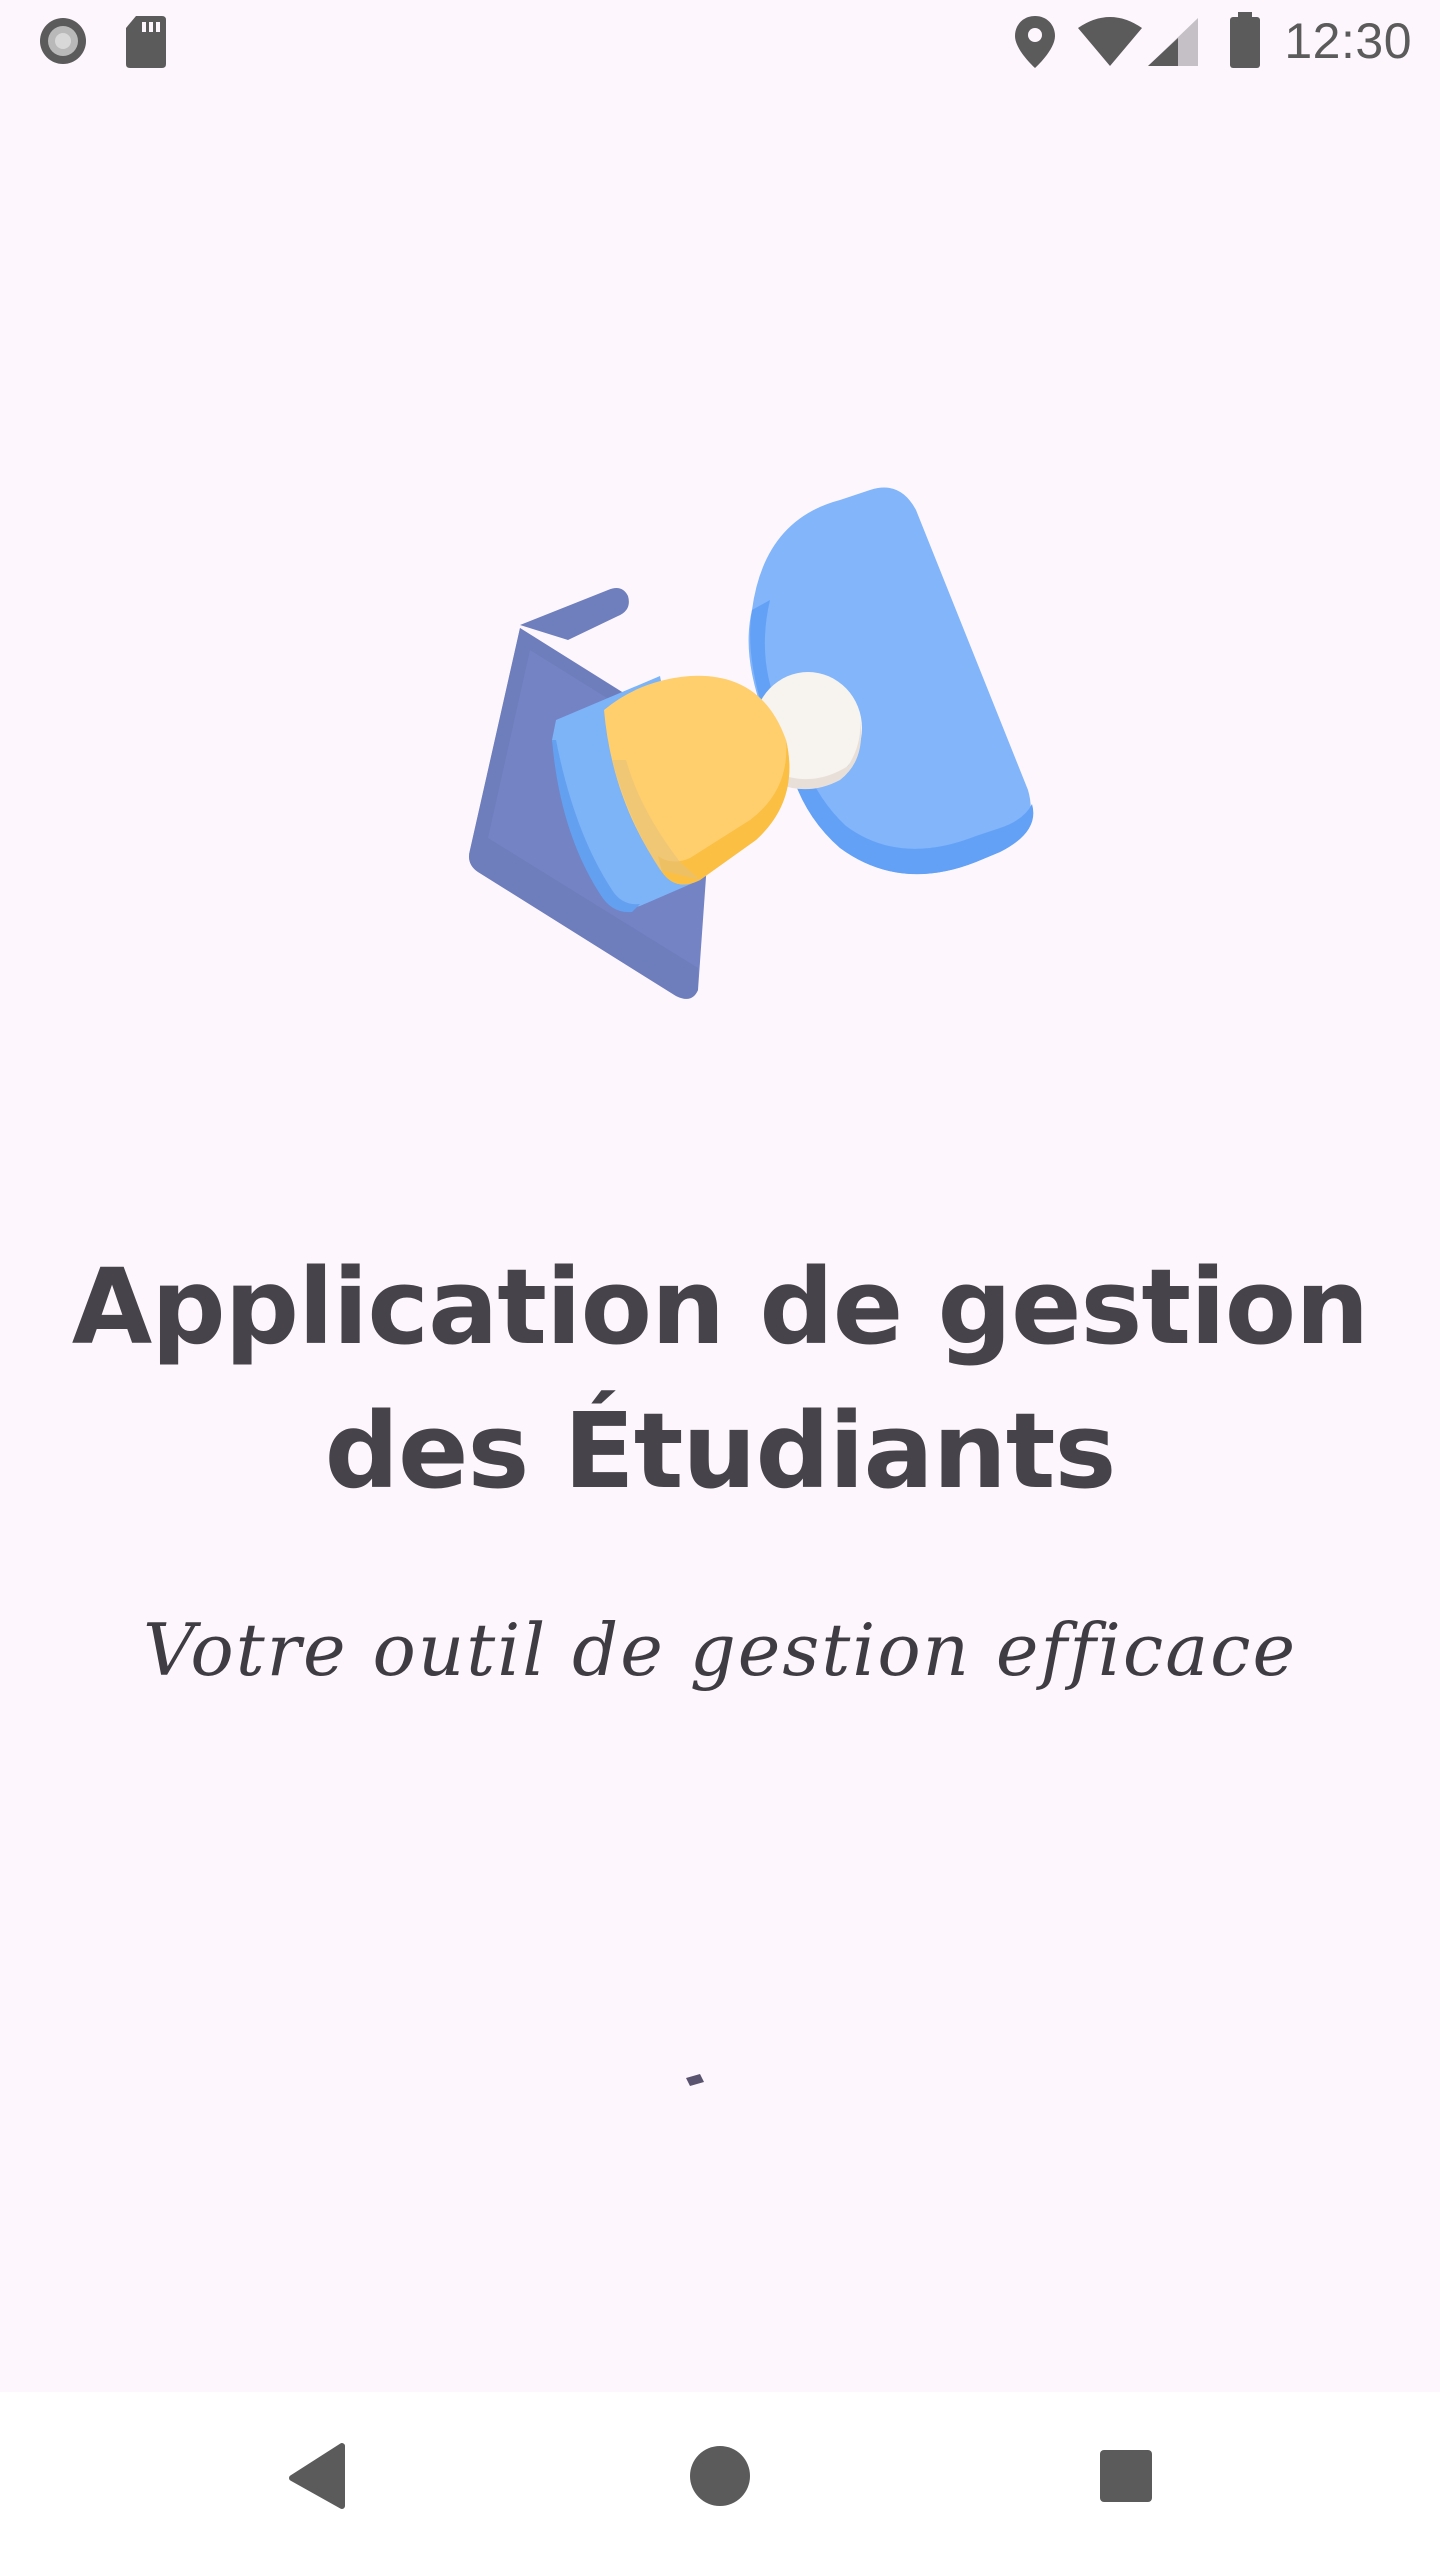 Image resolution: width=1440 pixels, height=2560 pixels. I want to click on battery-icon, so click(1245, 40).